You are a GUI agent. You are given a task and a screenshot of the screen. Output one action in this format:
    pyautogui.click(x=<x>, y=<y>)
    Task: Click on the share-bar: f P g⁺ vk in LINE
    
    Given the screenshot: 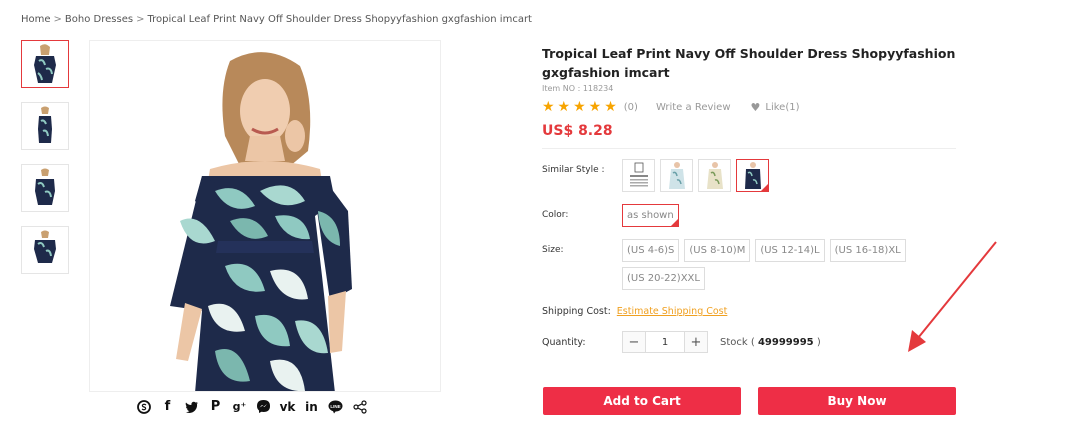 What is the action you would take?
    pyautogui.click(x=251, y=406)
    